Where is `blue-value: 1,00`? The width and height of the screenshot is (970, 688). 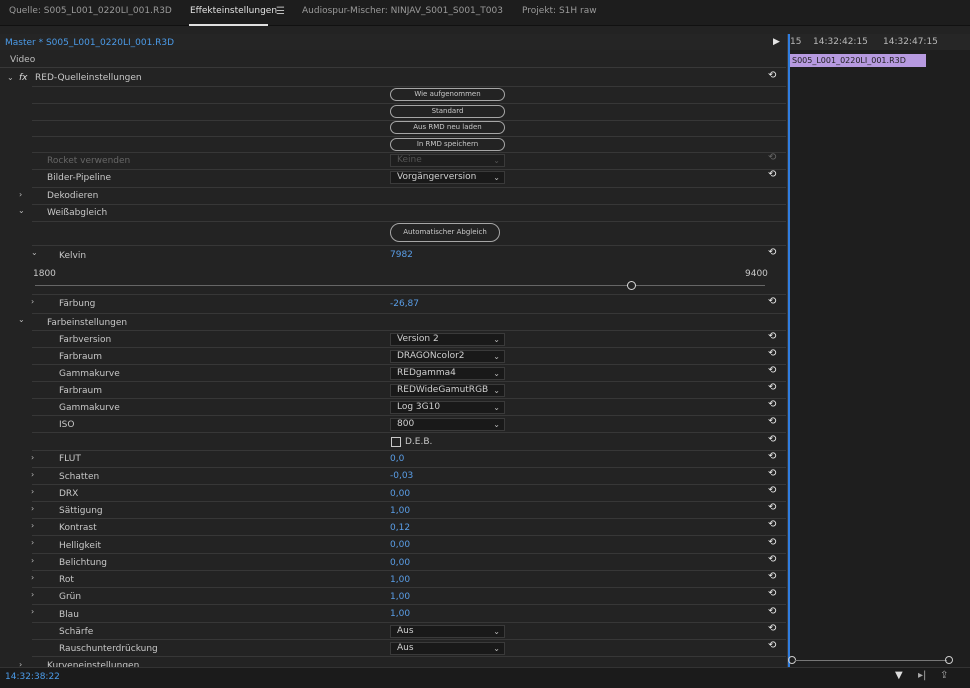
blue-value: 1,00 is located at coordinates (400, 614).